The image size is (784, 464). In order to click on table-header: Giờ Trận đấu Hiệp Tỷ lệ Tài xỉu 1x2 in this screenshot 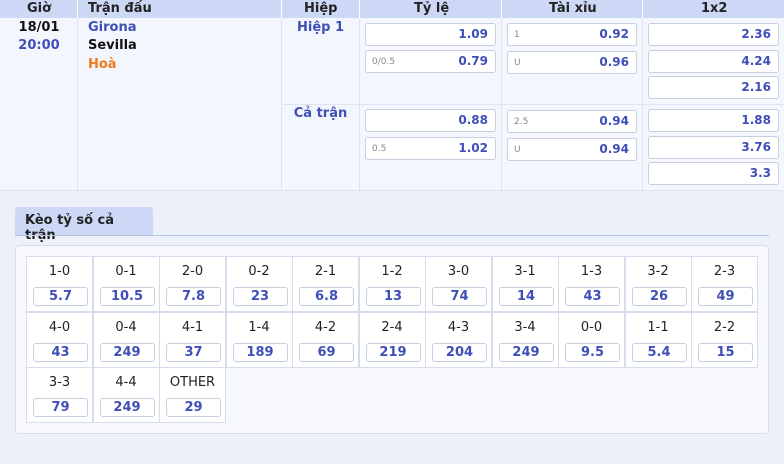, I will do `click(392, 9)`.